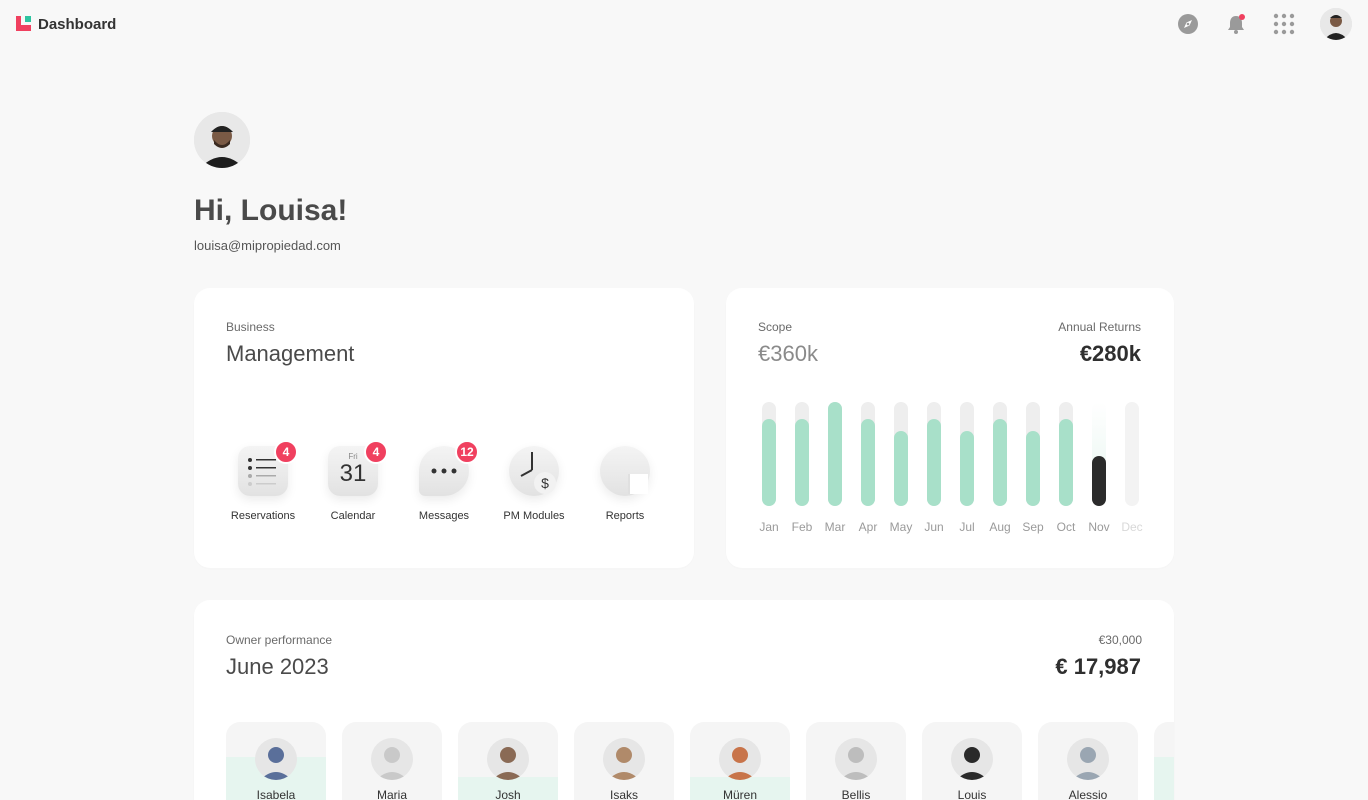  I want to click on greeting: Hi, Louisa!, so click(271, 210).